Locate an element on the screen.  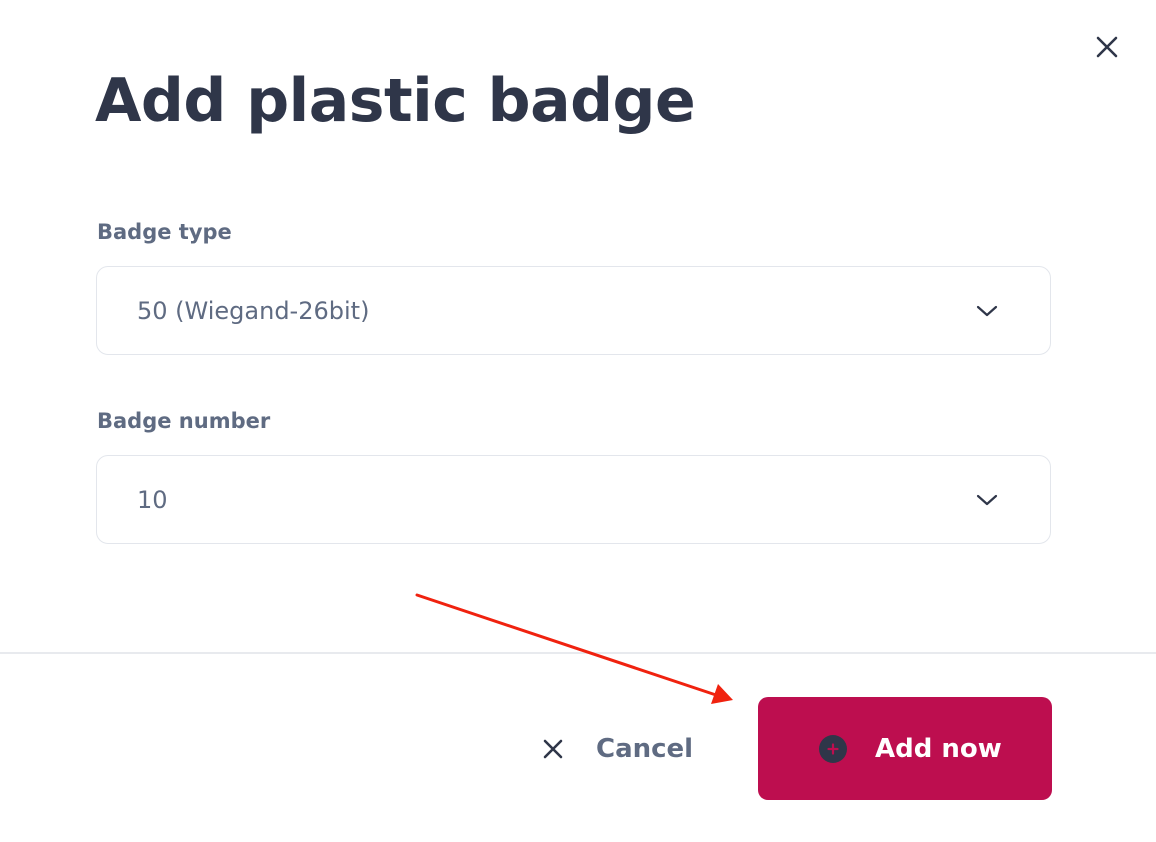
close-button is located at coordinates (1107, 47).